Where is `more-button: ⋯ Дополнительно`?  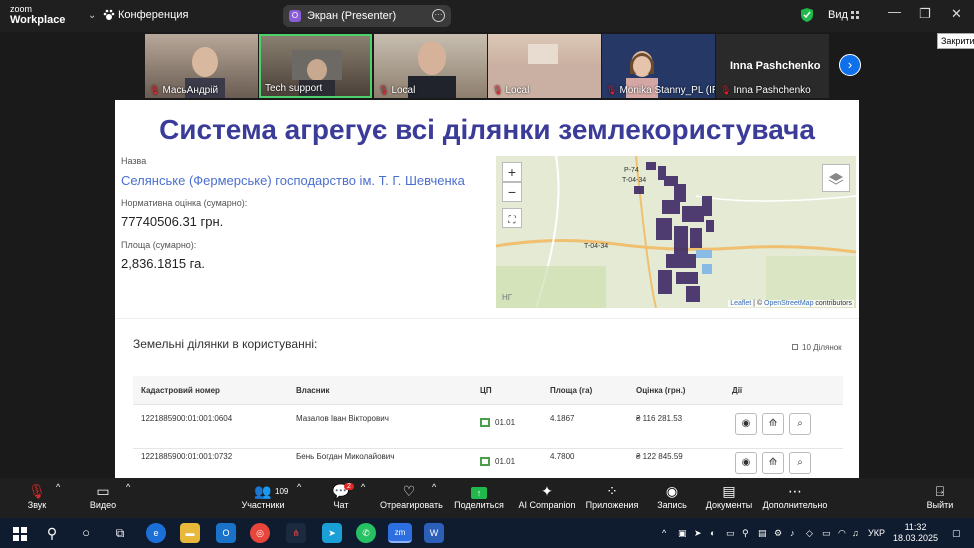 more-button: ⋯ Дополнительно is located at coordinates (795, 496).